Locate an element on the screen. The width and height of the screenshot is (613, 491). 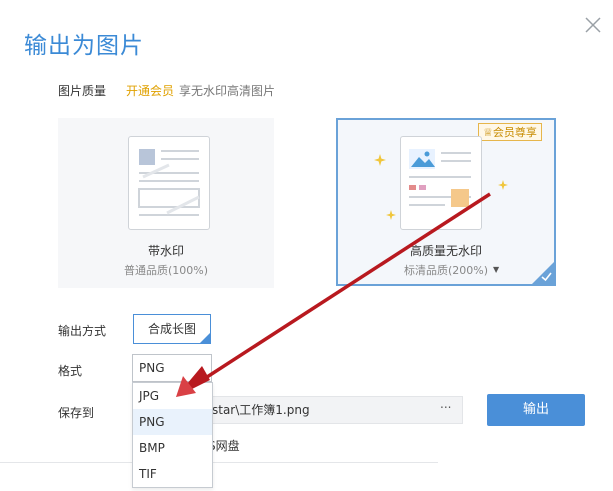
card-subtitle: 普通品质(100%) is located at coordinates (166, 270).